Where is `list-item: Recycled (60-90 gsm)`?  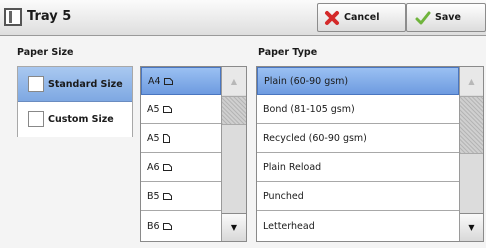
list-item: Recycled (60-90 gsm) is located at coordinates (358, 139).